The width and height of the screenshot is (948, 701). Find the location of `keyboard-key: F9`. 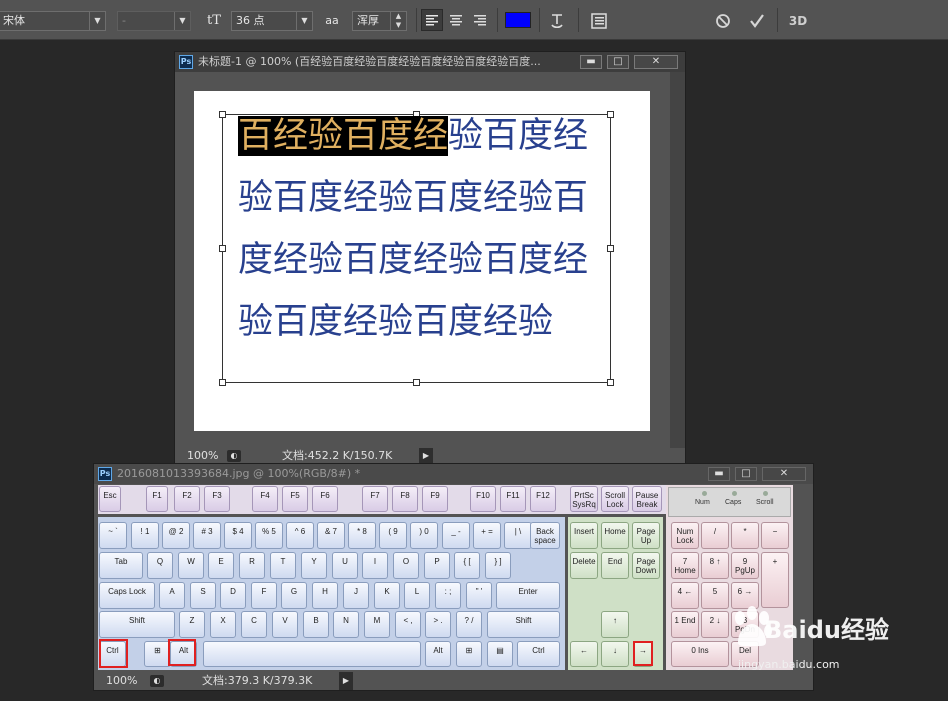

keyboard-key: F9 is located at coordinates (435, 499).